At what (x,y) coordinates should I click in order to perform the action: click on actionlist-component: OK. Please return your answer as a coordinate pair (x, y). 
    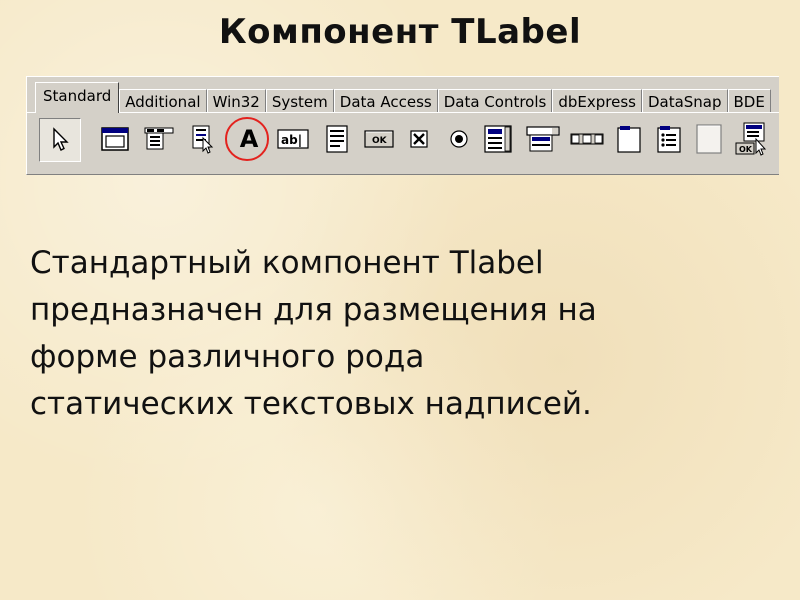
    Looking at the image, I should click on (751, 139).